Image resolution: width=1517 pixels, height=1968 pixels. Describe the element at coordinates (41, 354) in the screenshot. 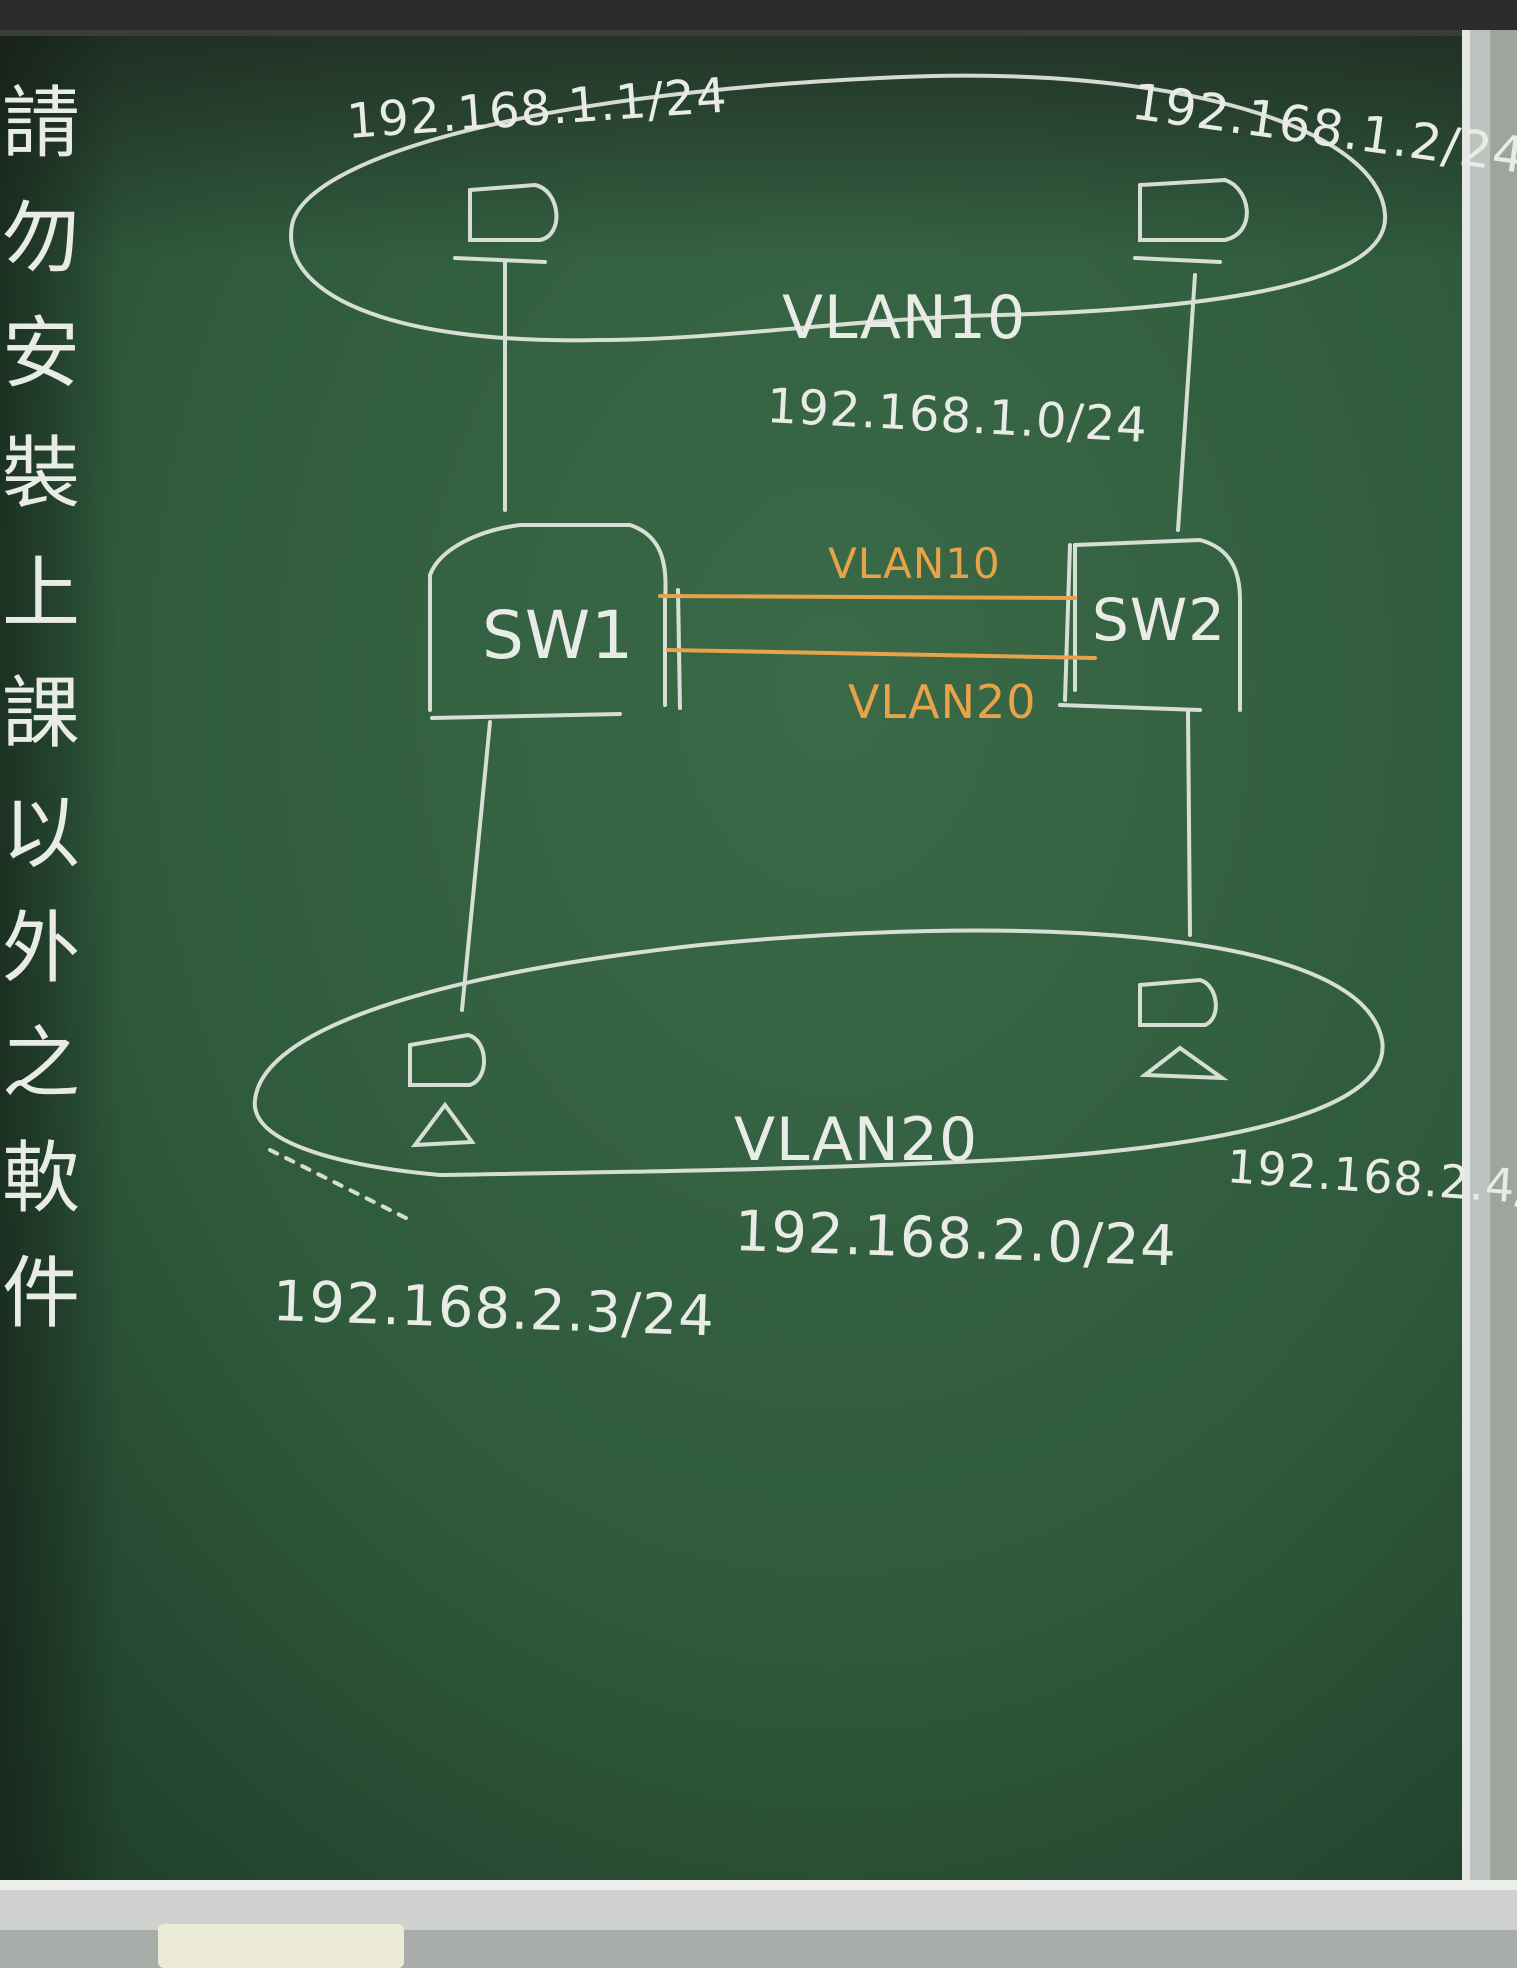

I see `side-note-char: 安` at that location.